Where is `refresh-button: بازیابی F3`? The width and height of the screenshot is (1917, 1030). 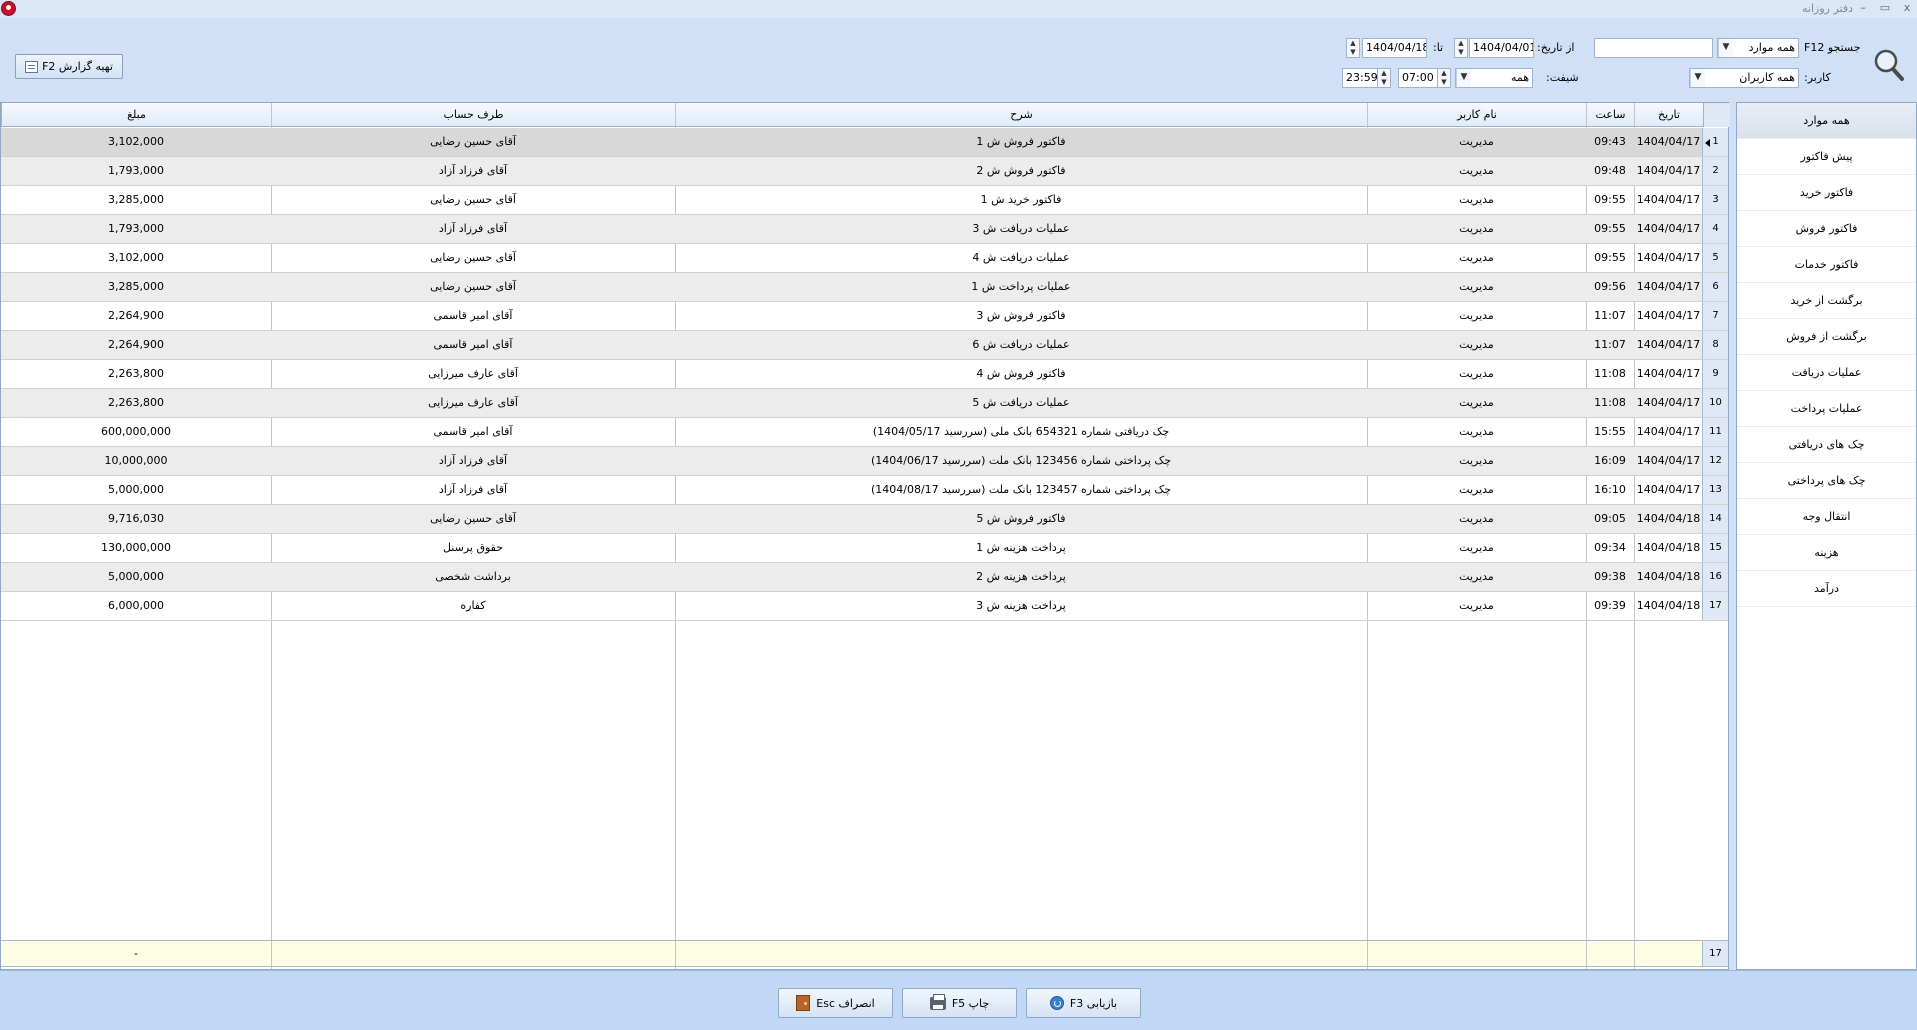 refresh-button: بازیابی F3 is located at coordinates (1083, 1003).